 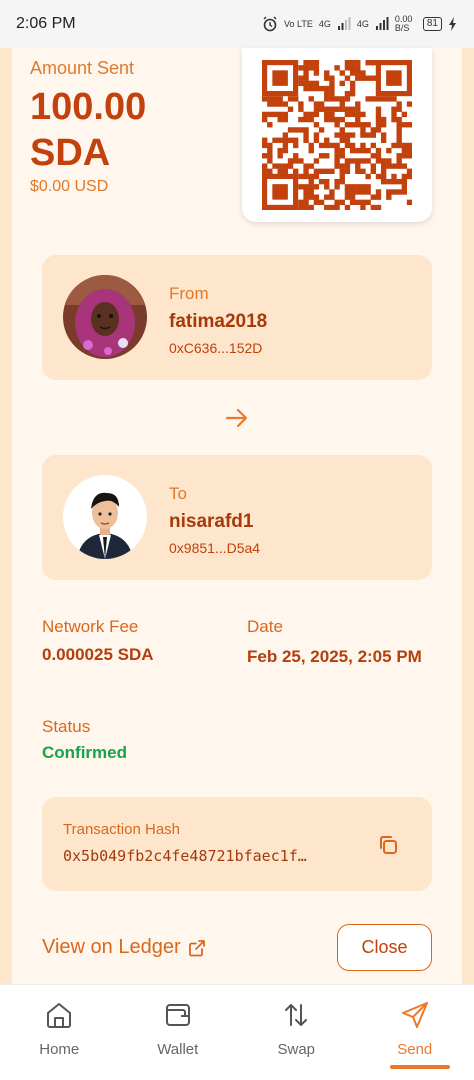 I want to click on to-label: To, so click(x=178, y=493).